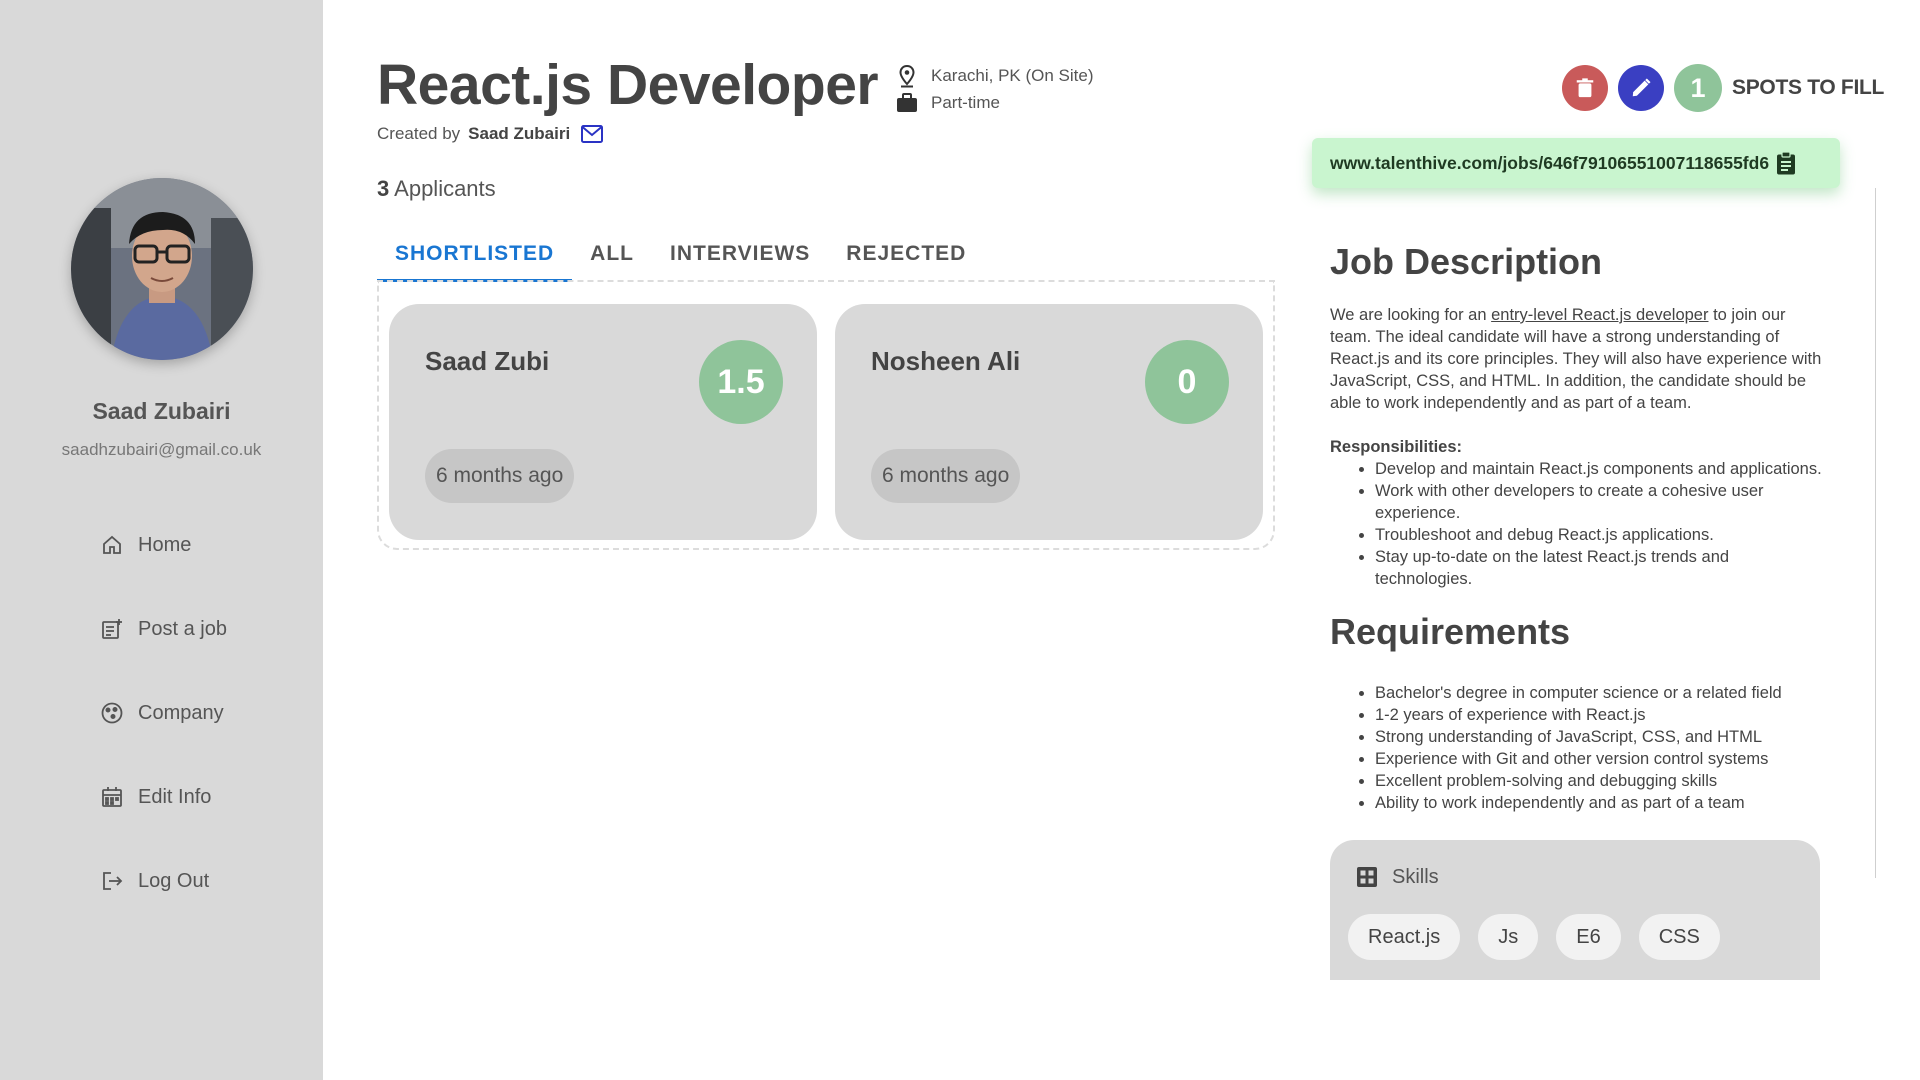 The height and width of the screenshot is (1080, 1920). I want to click on sidebar-item-label: Home, so click(165, 544).